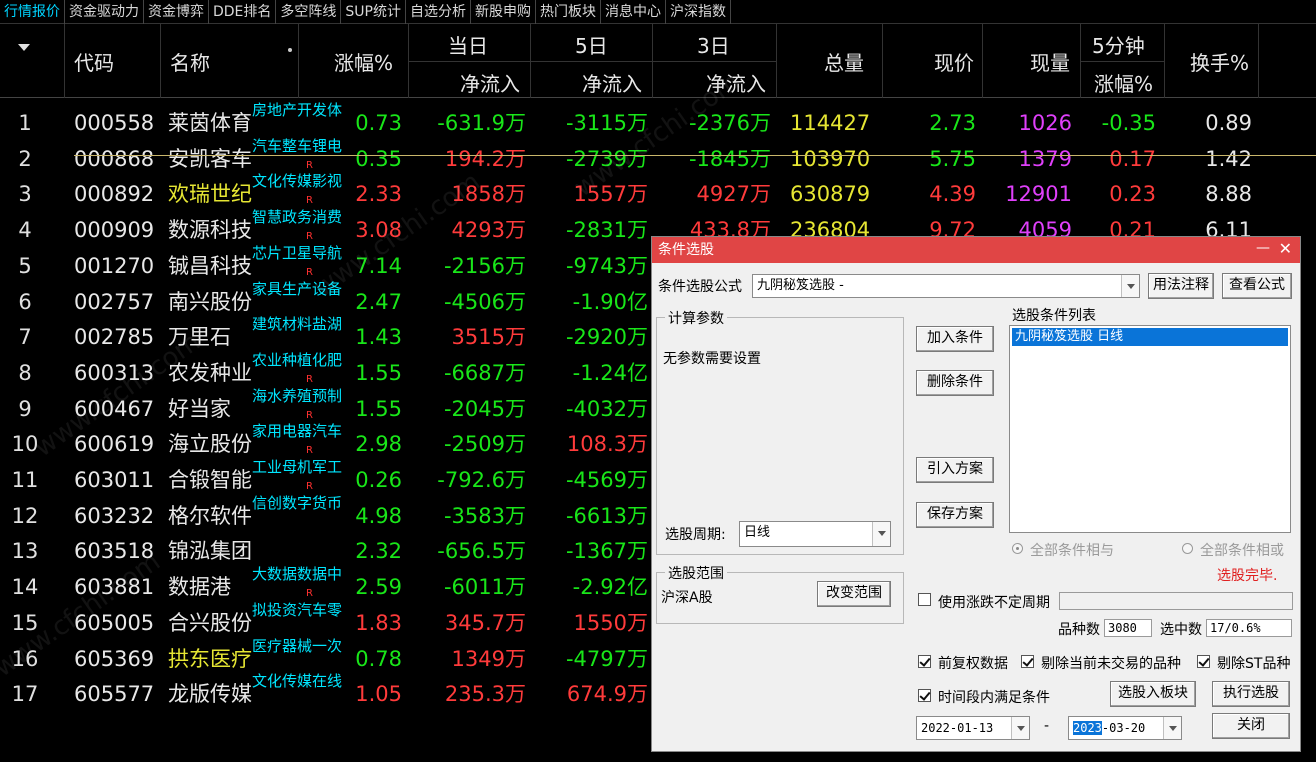  What do you see at coordinates (484, 408) in the screenshot?
I see `netflow-day1: -2045万` at bounding box center [484, 408].